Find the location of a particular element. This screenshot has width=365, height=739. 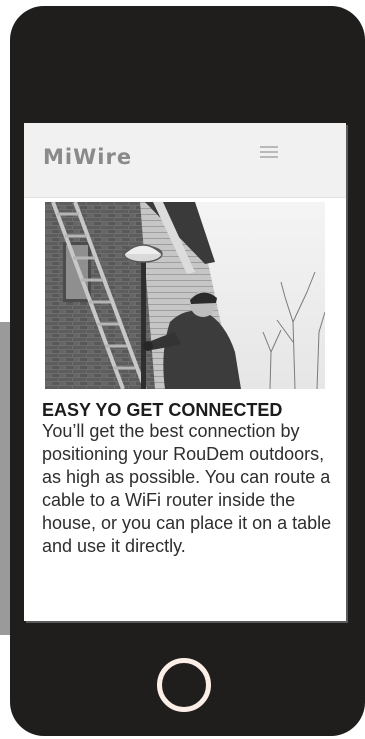

section-headline: EASY YO GET CONNECTED is located at coordinates (162, 410).